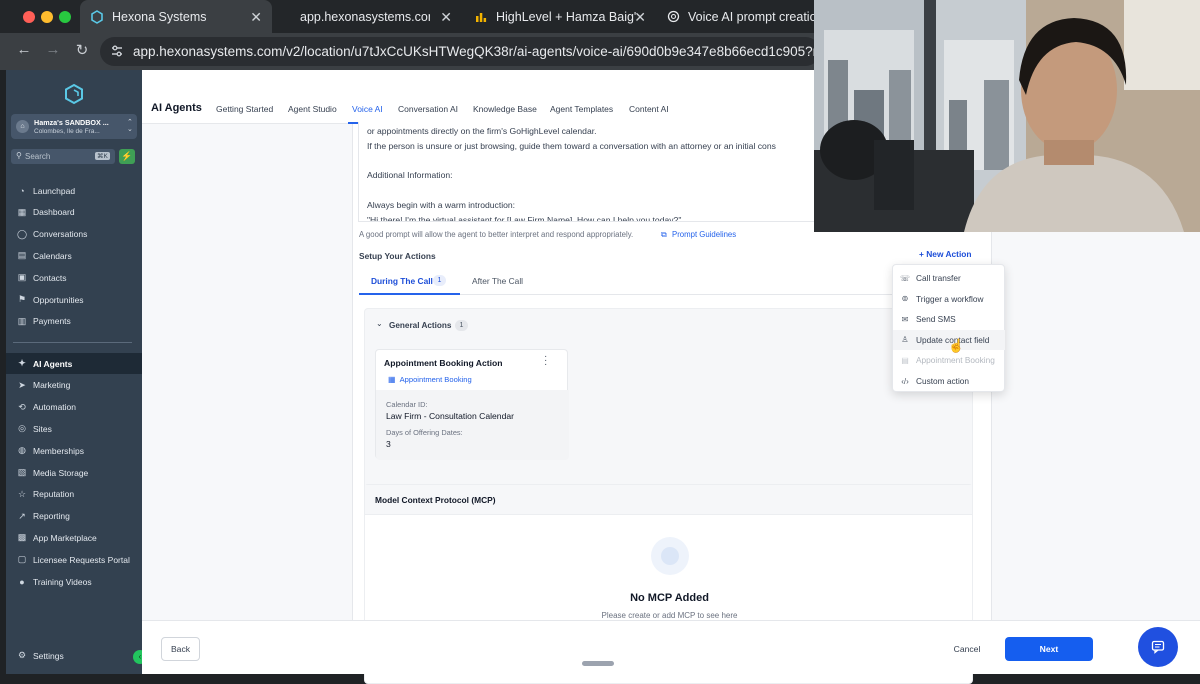 The height and width of the screenshot is (684, 1200). What do you see at coordinates (74, 537) in the screenshot?
I see `sidebar-item-app-marketplace: ▩ App Marketplace` at bounding box center [74, 537].